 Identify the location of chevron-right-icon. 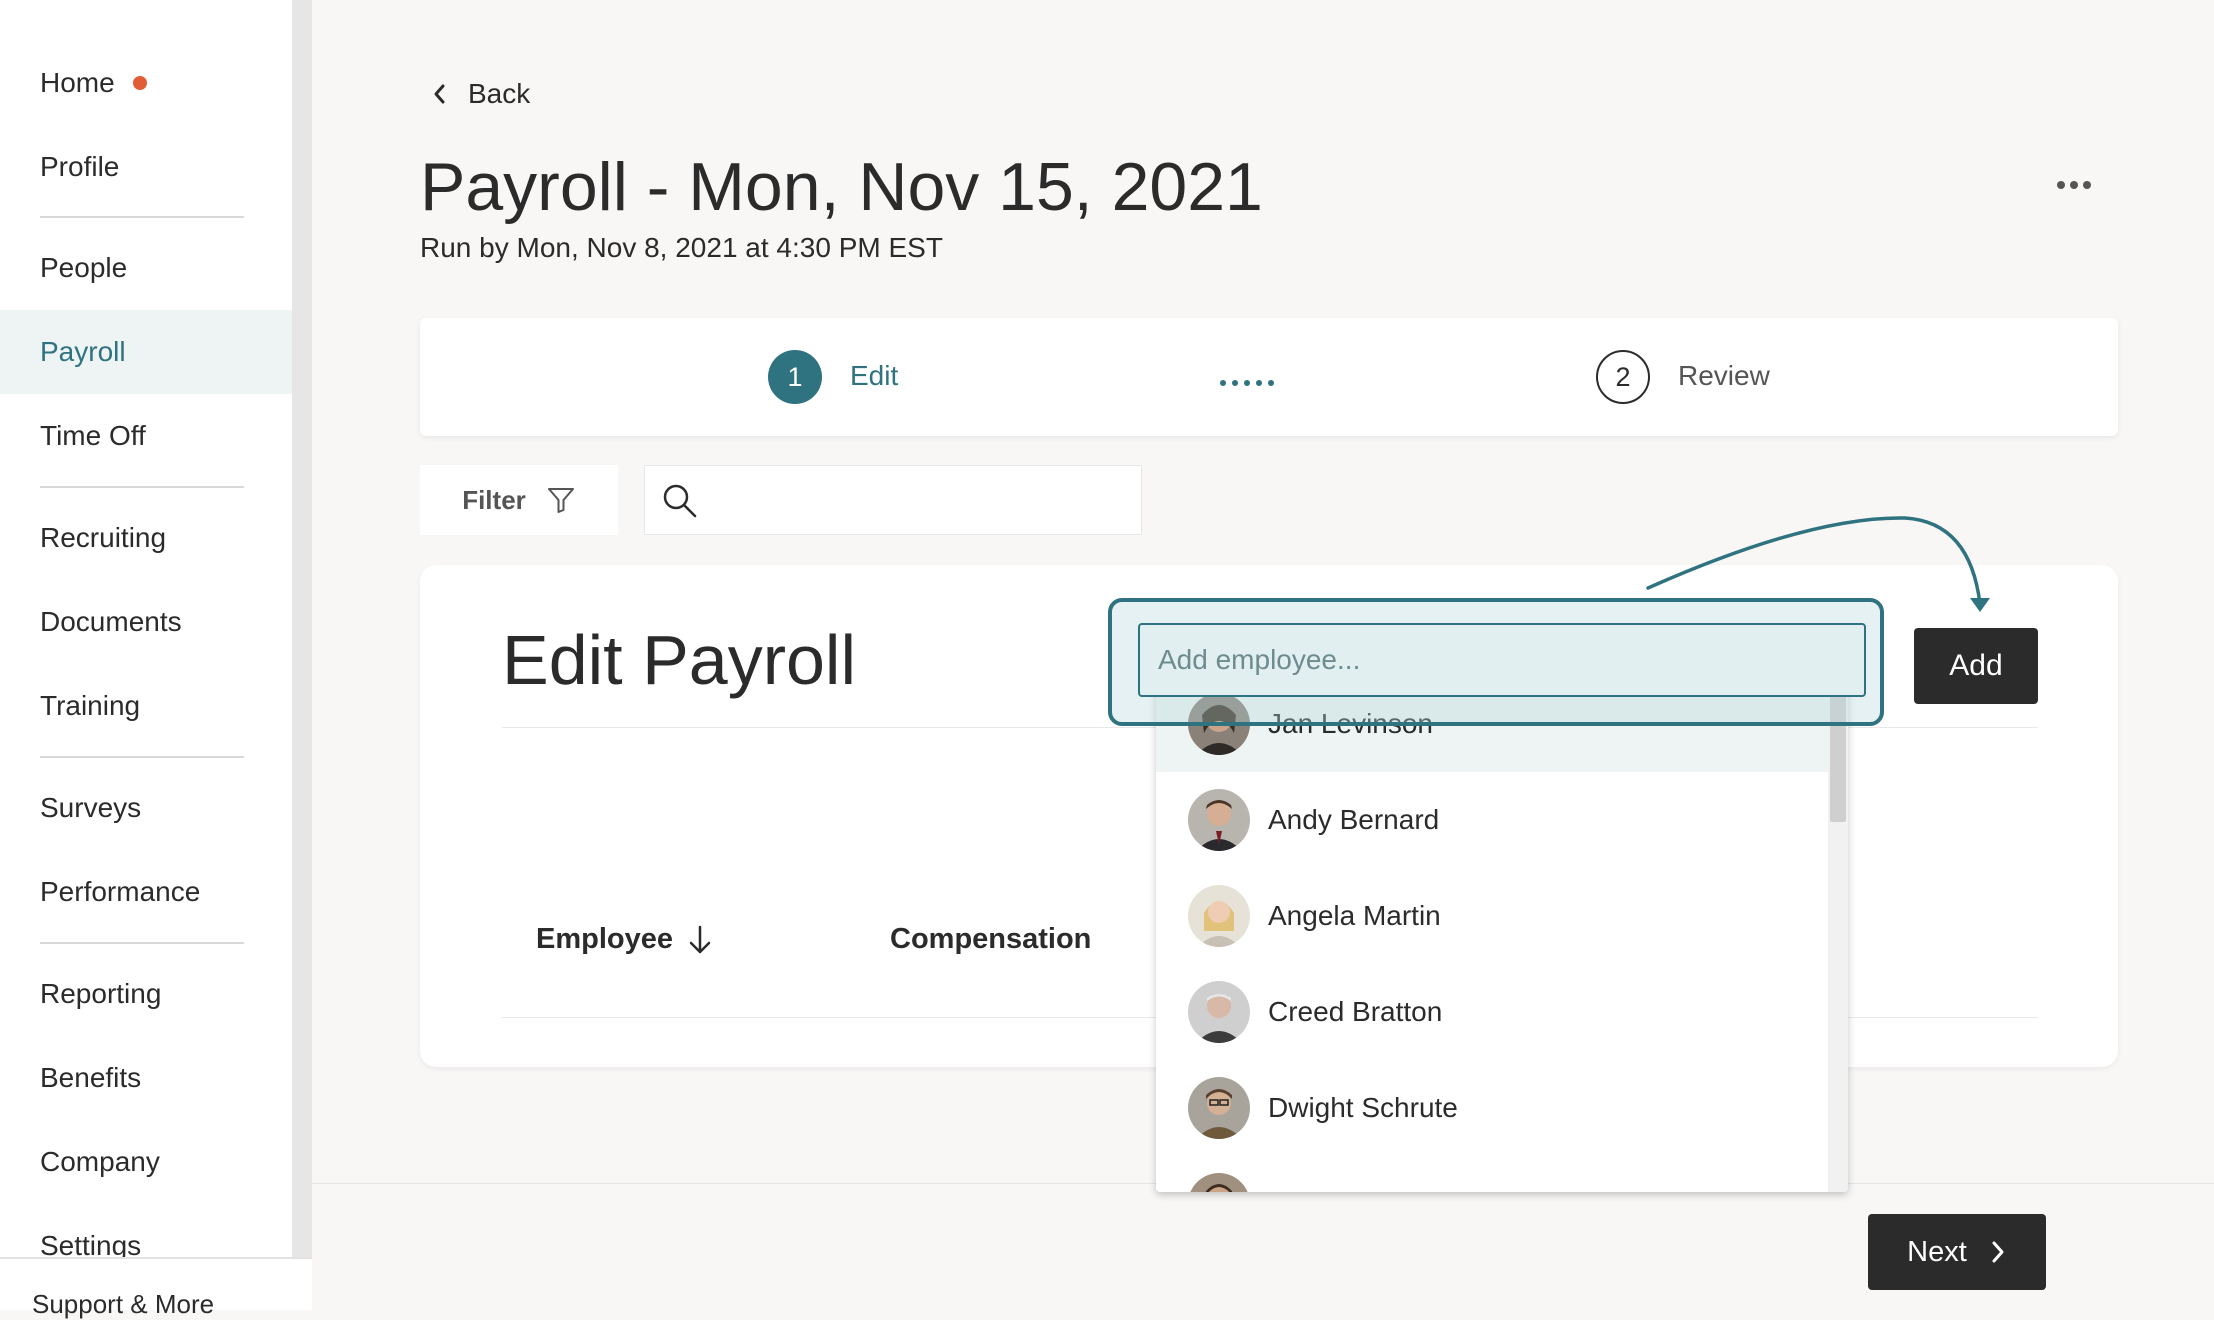
(1998, 1252).